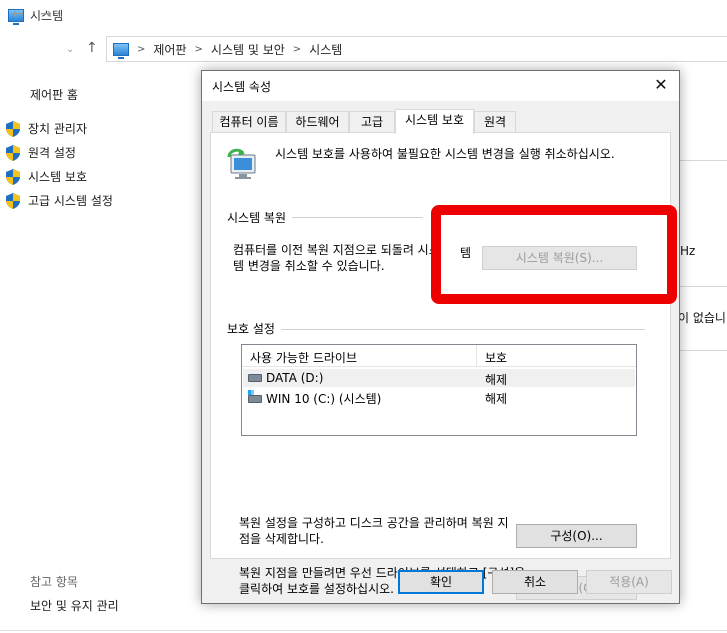 This screenshot has height=633, width=727. I want to click on column-header-drives: 사용 가능한 드라이브, so click(303, 357).